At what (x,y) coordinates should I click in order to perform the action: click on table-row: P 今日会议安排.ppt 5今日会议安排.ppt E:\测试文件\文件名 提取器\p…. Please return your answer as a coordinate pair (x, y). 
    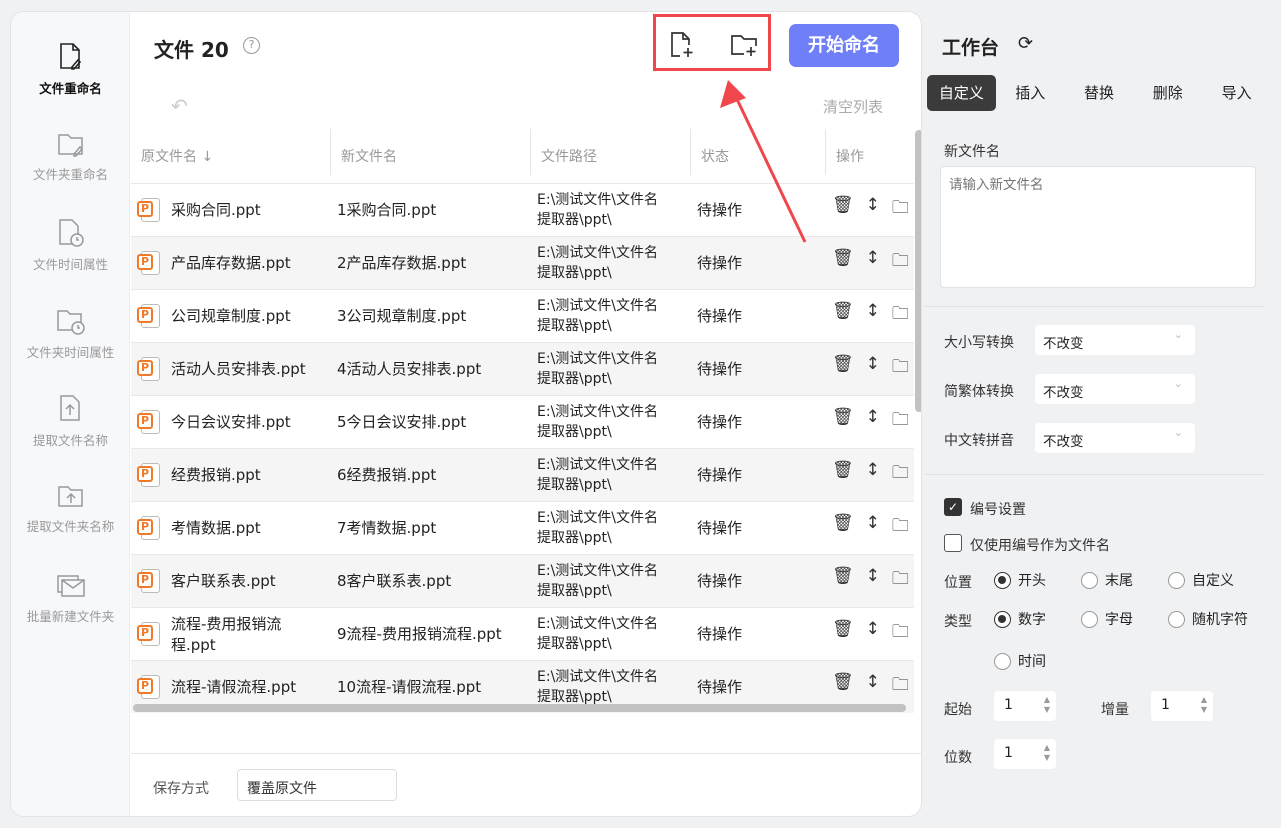
    Looking at the image, I should click on (522, 421).